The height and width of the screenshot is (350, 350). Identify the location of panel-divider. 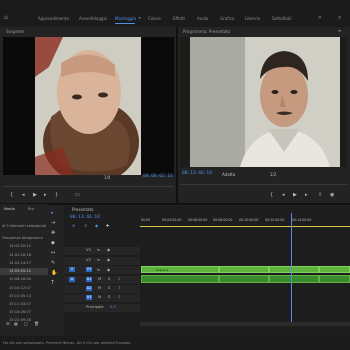
(175, 204).